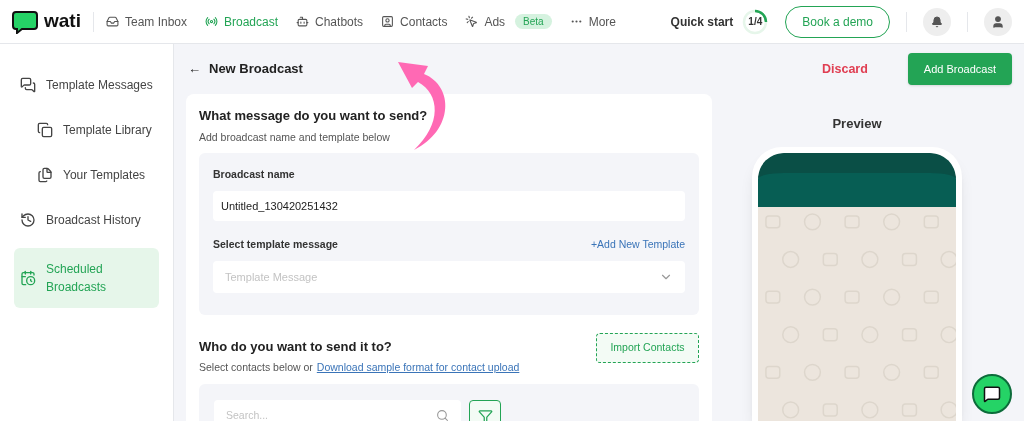 The width and height of the screenshot is (1024, 421). What do you see at coordinates (472, 21) in the screenshot?
I see `cursor-click-icon` at bounding box center [472, 21].